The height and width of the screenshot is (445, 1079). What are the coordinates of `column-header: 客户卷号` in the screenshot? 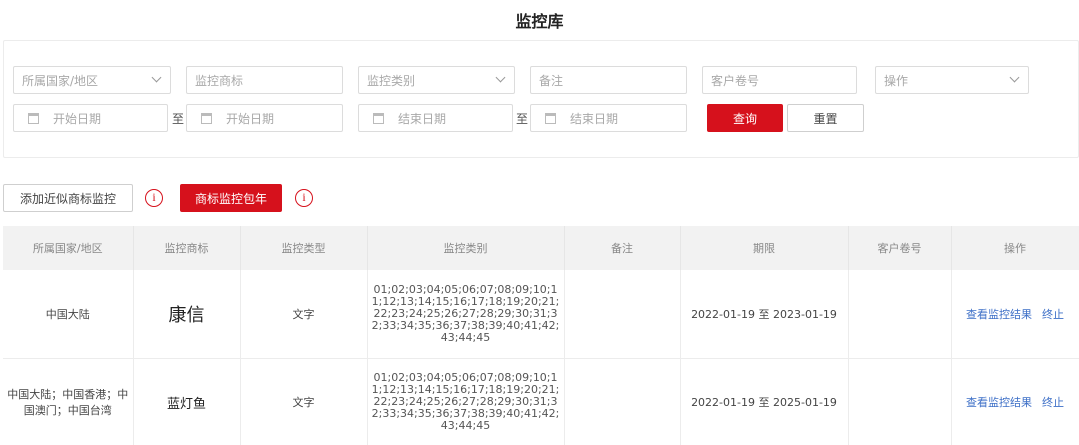 It's located at (900, 248).